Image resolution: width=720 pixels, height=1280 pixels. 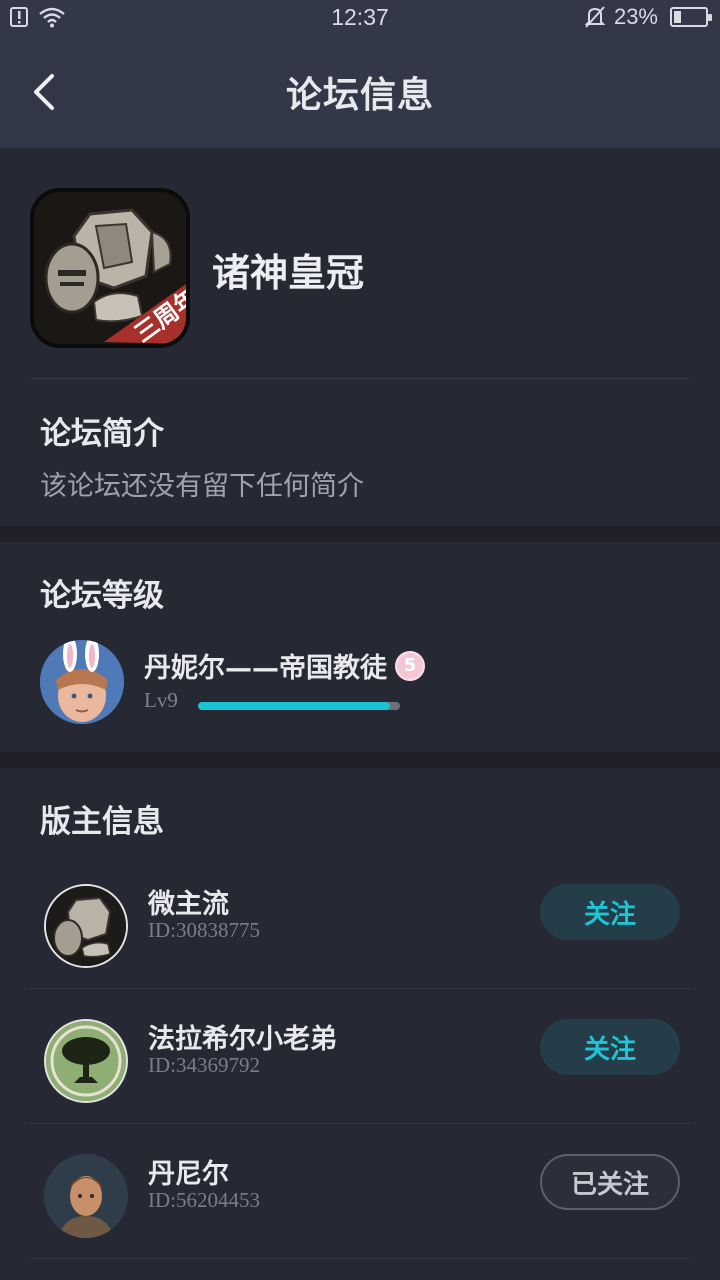 What do you see at coordinates (595, 17) in the screenshot?
I see `mute-bell-icon` at bounding box center [595, 17].